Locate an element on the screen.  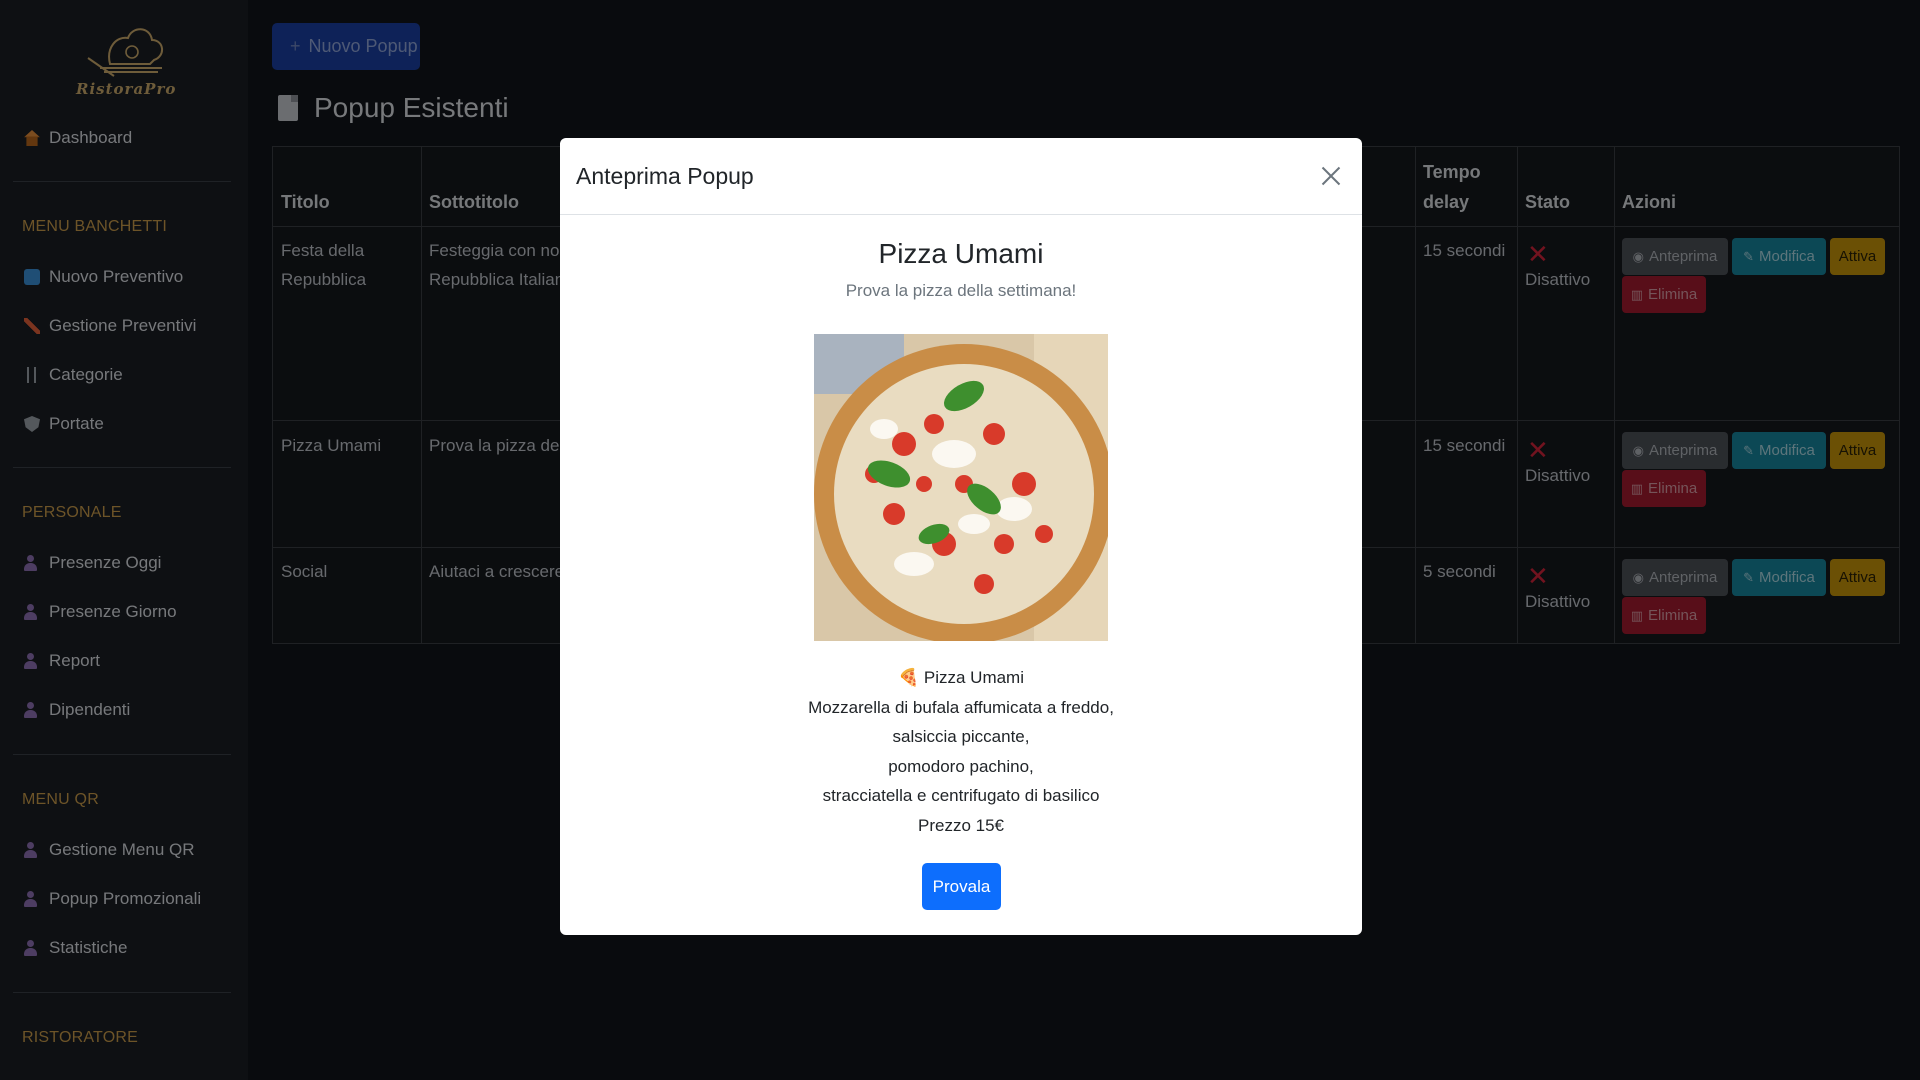
provala-button: Provala is located at coordinates (961, 886).